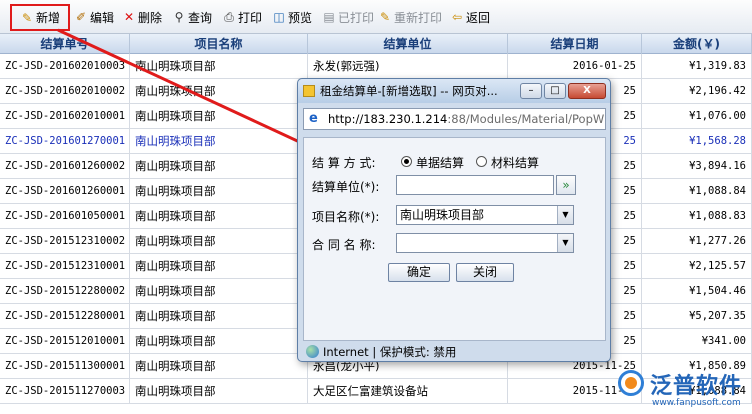 This screenshot has width=752, height=414. Describe the element at coordinates (697, 44) in the screenshot. I see `col-header-amount: 金额(￥)` at that location.